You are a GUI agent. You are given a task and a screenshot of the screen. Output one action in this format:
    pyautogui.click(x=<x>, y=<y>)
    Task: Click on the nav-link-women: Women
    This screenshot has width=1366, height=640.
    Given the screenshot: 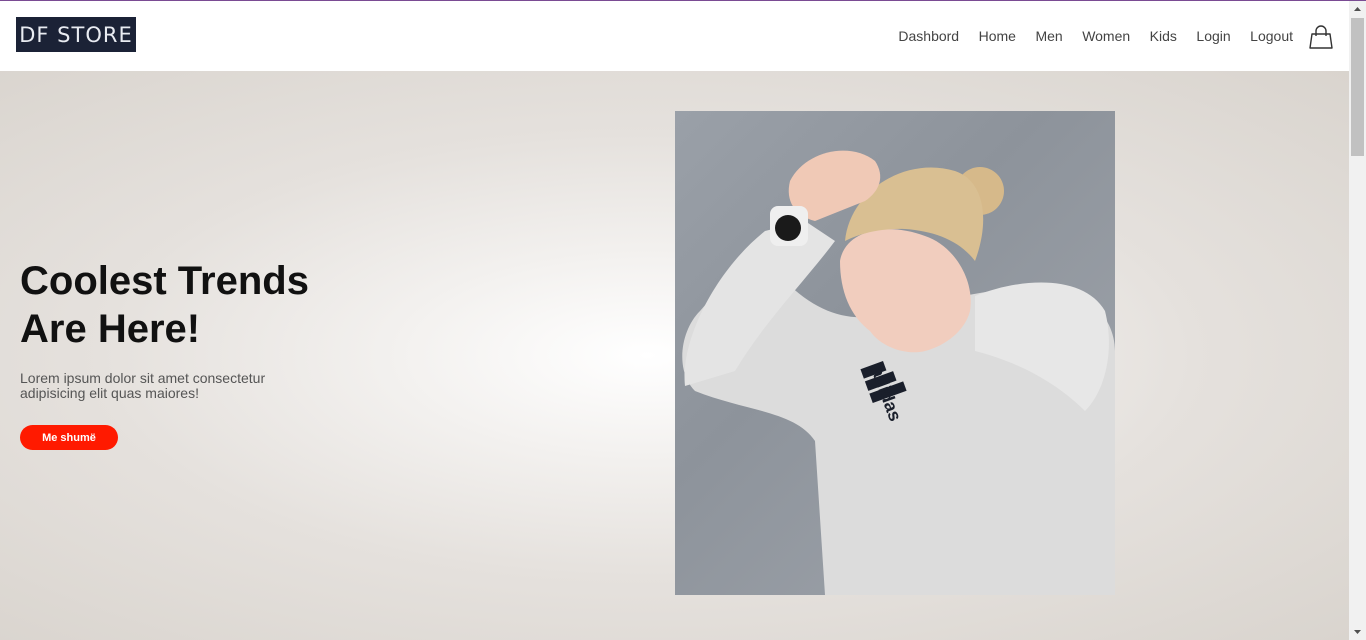 What is the action you would take?
    pyautogui.click(x=1106, y=36)
    